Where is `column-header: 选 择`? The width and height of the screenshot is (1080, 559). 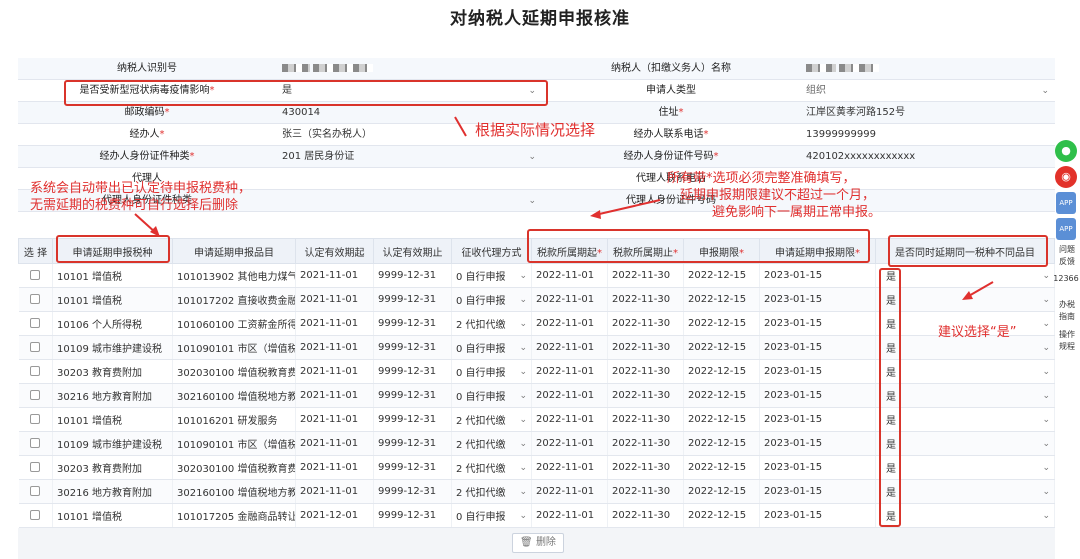 column-header: 选 择 is located at coordinates (35, 251).